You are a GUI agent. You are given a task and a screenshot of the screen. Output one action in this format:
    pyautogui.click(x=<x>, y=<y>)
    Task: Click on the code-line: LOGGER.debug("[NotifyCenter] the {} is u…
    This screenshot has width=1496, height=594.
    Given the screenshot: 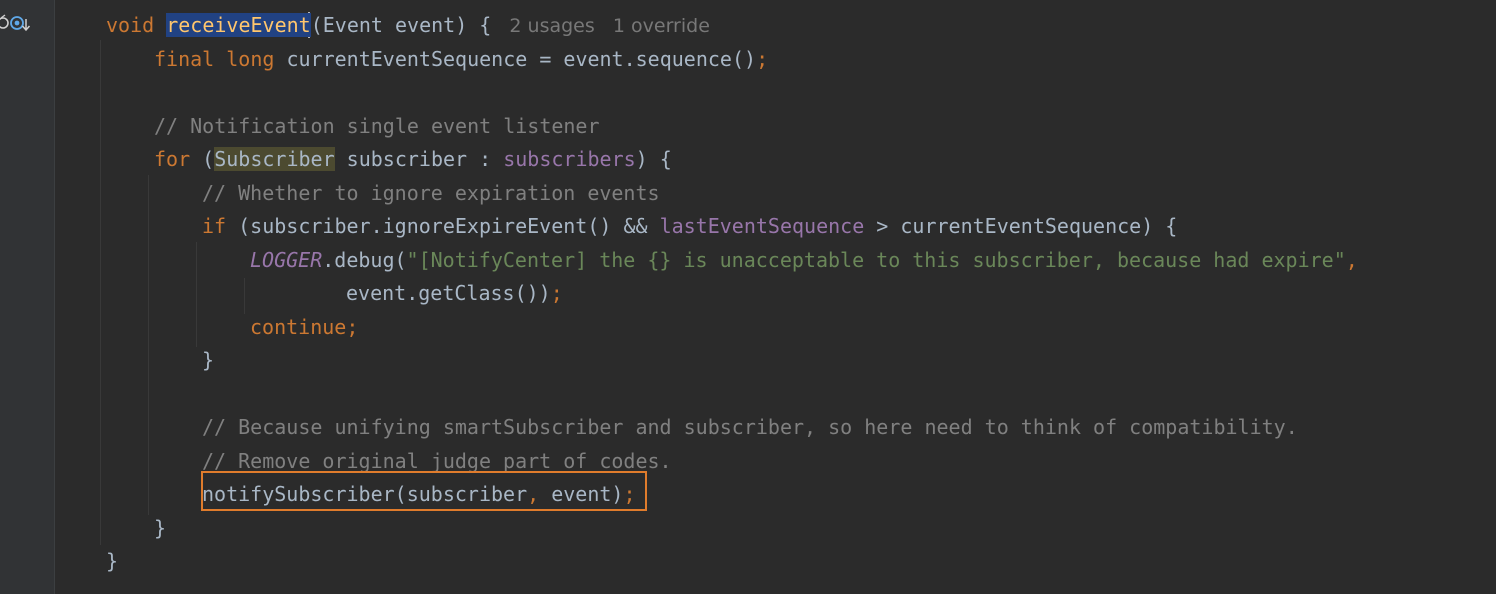 What is the action you would take?
    pyautogui.click(x=804, y=260)
    